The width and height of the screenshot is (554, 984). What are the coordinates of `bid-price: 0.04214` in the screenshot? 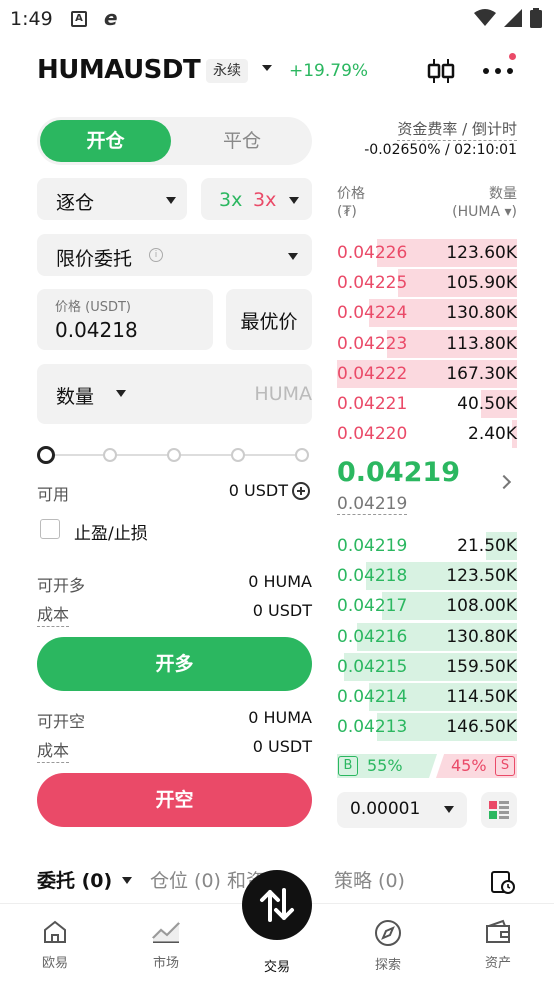 It's located at (372, 697).